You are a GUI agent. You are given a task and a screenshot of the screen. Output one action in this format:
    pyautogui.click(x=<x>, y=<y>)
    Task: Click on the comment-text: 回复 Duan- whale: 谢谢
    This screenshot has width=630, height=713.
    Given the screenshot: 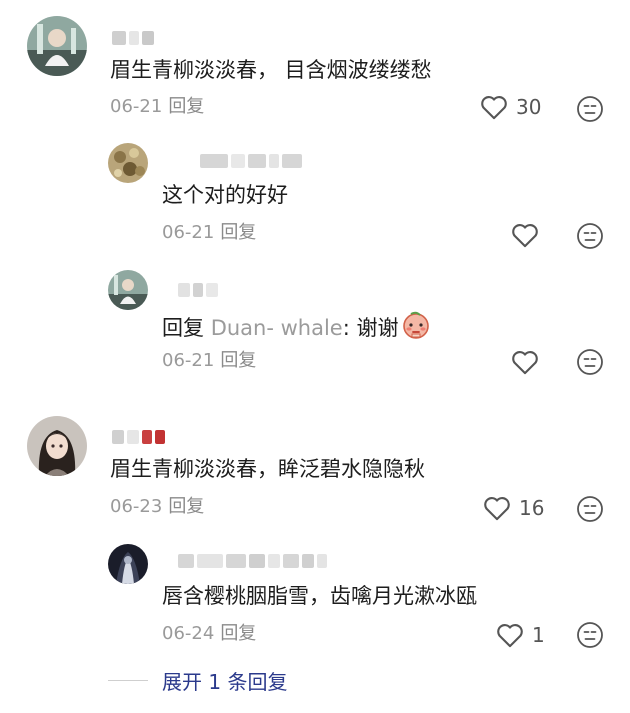 What is the action you would take?
    pyautogui.click(x=296, y=328)
    